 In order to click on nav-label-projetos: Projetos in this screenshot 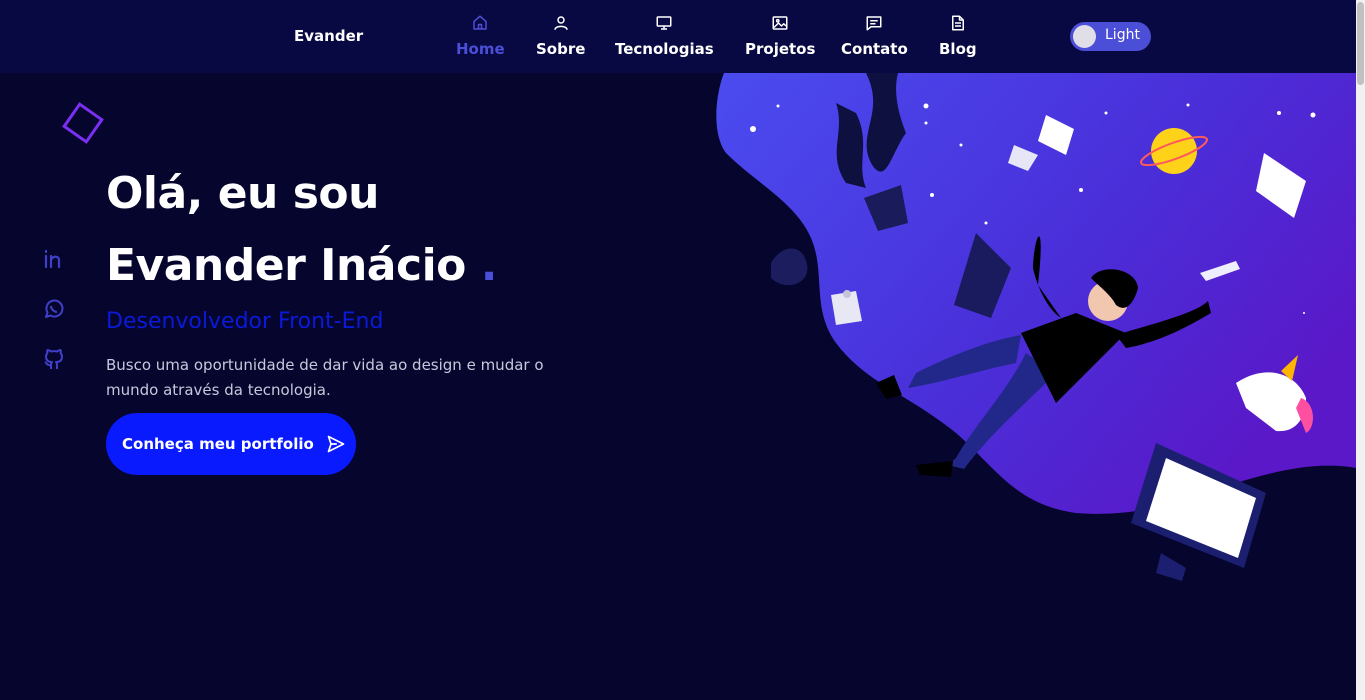, I will do `click(780, 49)`.